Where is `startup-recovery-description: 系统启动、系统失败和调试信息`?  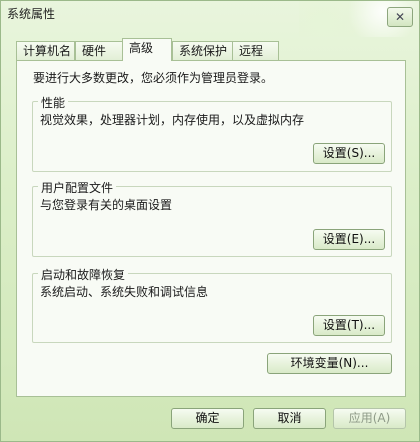
startup-recovery-description: 系统启动、系统失败和调试信息 is located at coordinates (124, 292).